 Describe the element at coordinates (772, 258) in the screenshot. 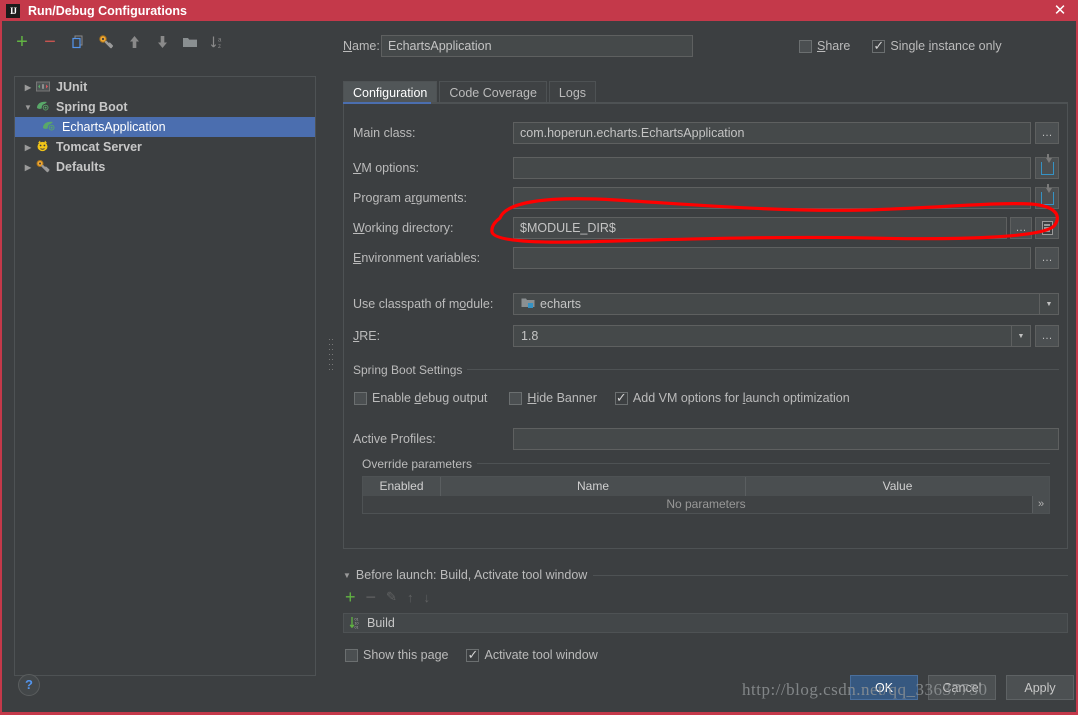

I see `environment-variables-input` at that location.